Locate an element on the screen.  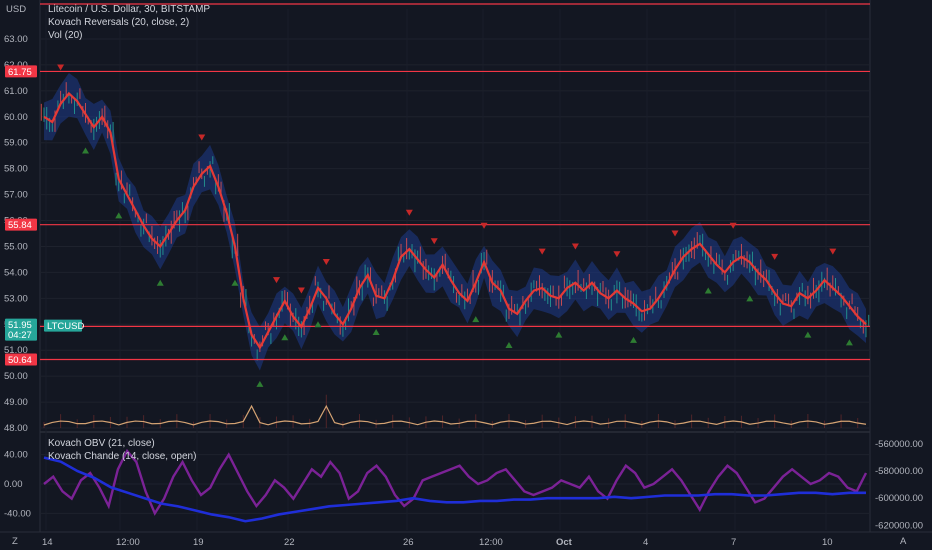
indicator-volume-label: Vol (20) is located at coordinates (129, 35).